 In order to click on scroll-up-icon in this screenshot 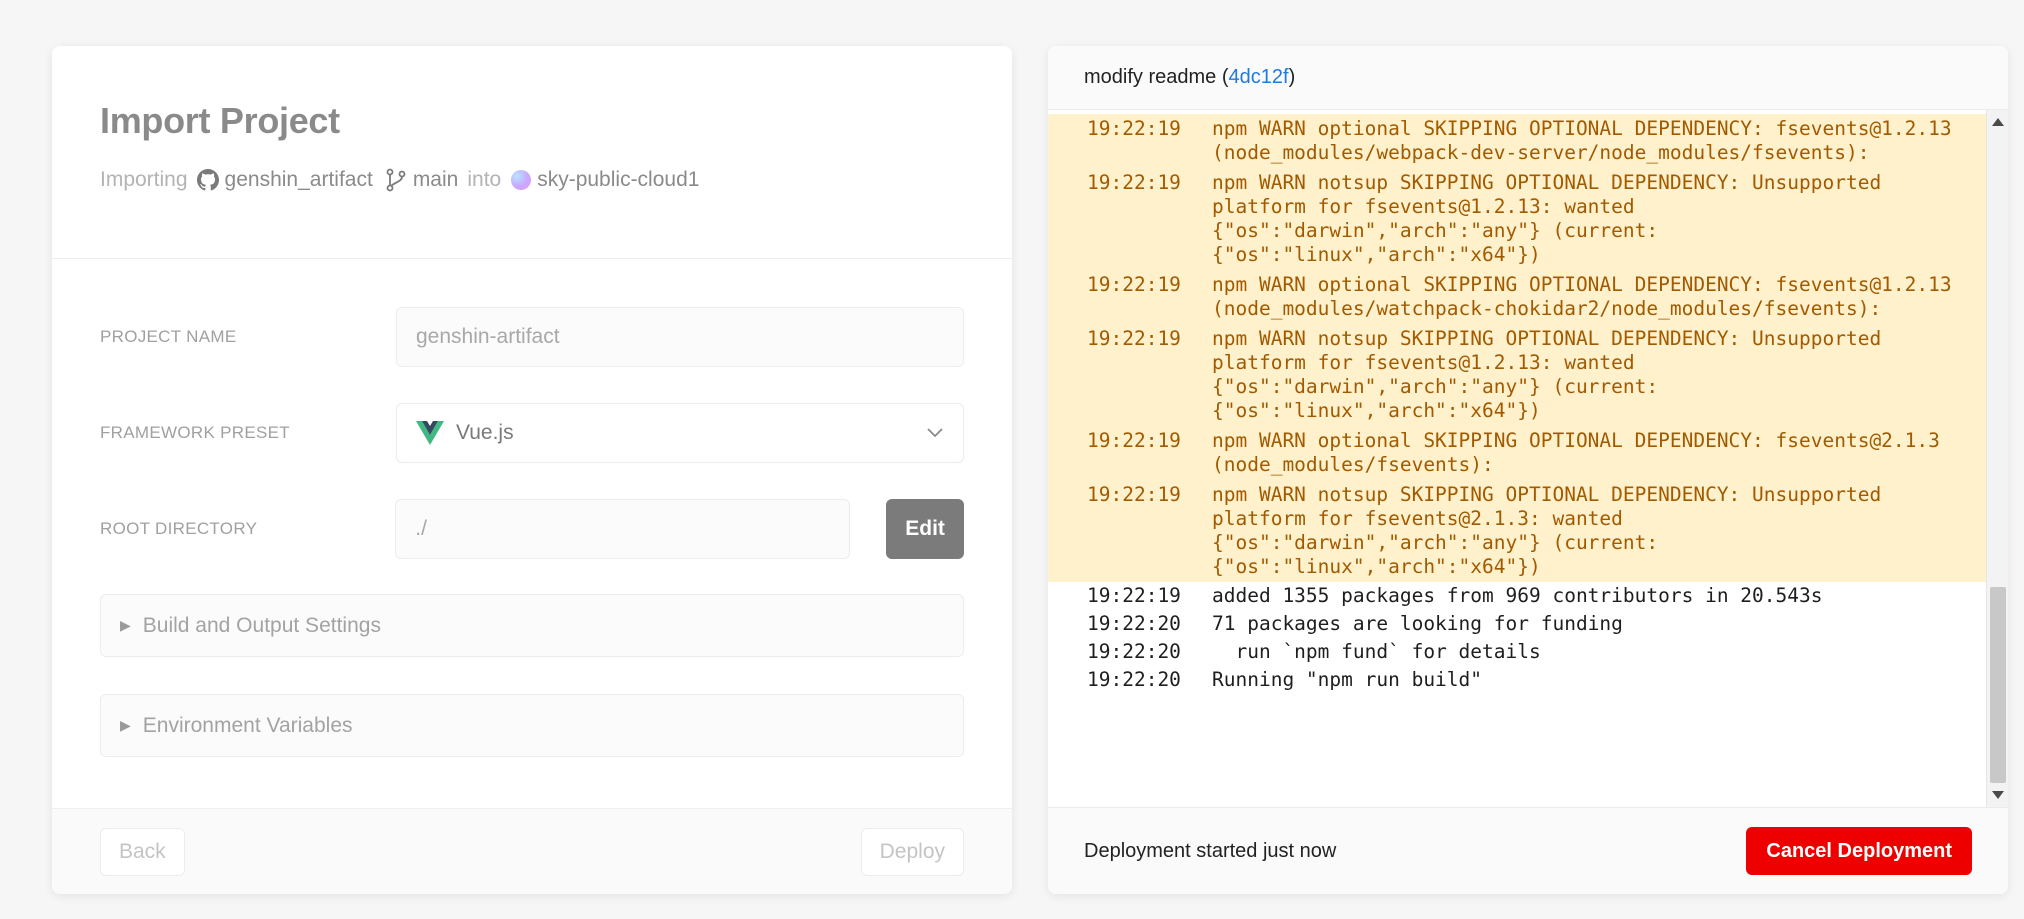, I will do `click(1998, 122)`.